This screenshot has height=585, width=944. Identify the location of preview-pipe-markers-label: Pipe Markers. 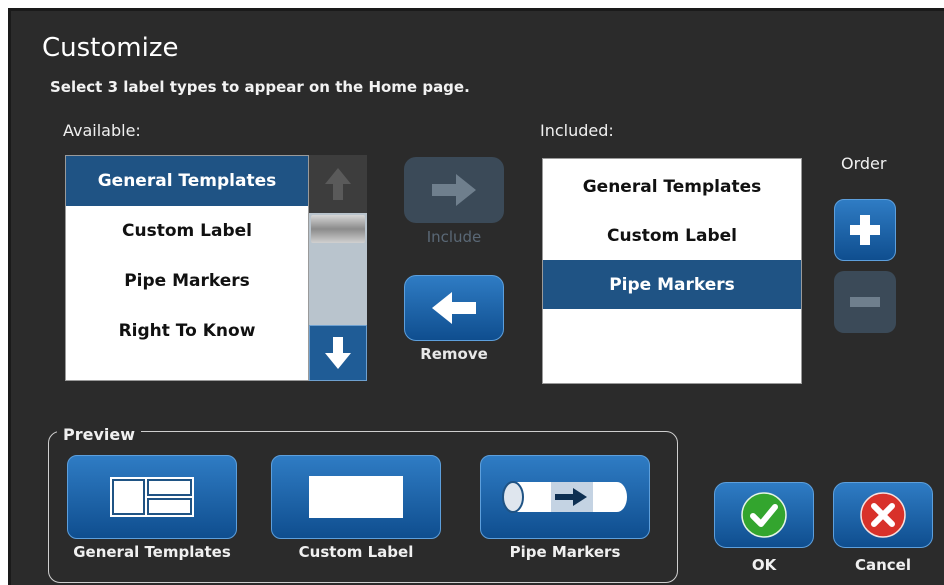
(565, 552).